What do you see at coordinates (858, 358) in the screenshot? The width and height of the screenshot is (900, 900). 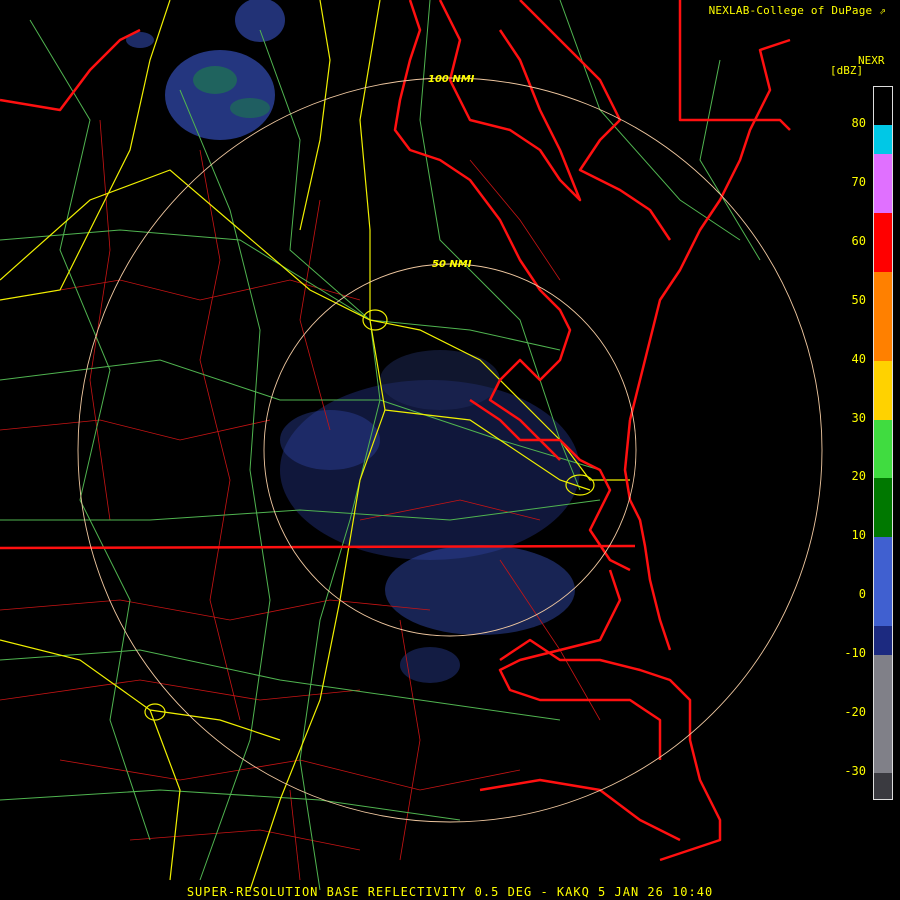 I see `color-scale-tick-label: 40` at bounding box center [858, 358].